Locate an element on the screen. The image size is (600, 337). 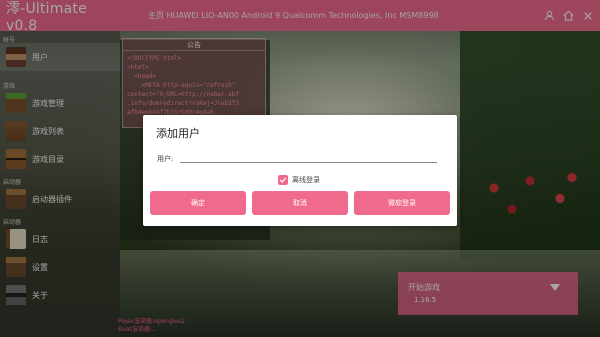
username-label: 用户: is located at coordinates (165, 159).